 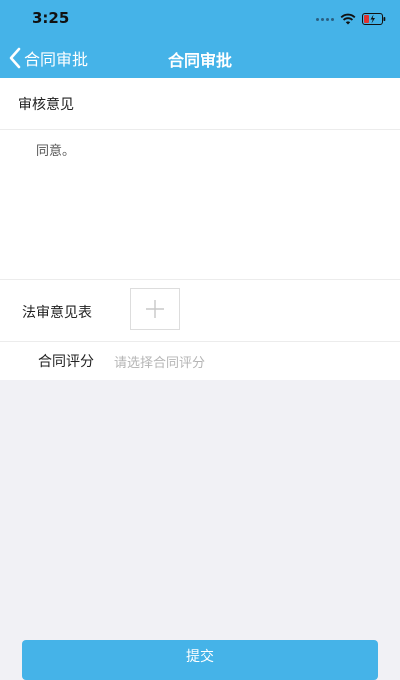 I want to click on legal-opinion-label: 法审意见表, so click(x=57, y=313).